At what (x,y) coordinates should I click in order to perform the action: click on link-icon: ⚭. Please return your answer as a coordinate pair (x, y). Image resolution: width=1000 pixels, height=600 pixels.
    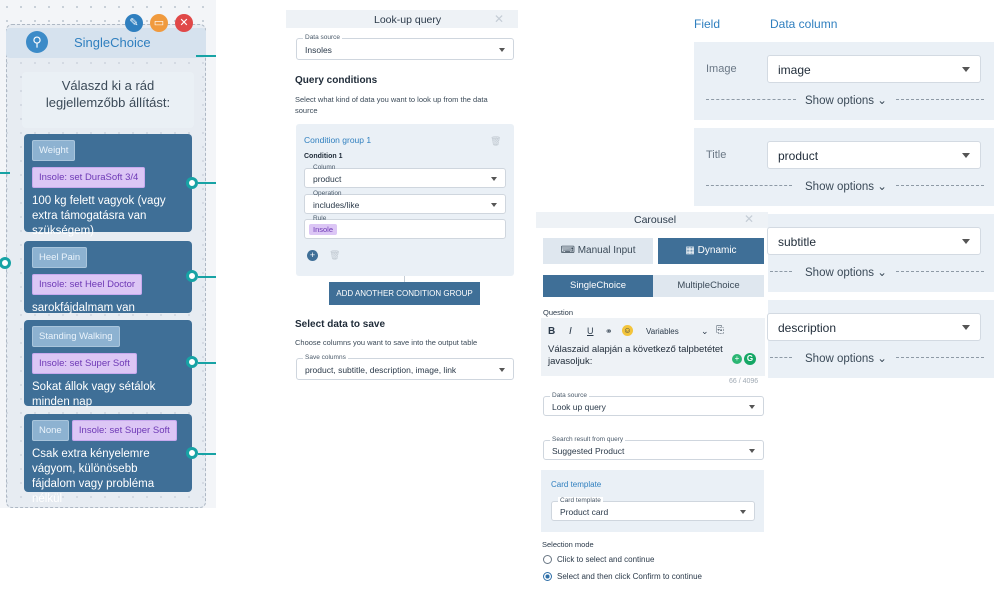
    Looking at the image, I should click on (609, 331).